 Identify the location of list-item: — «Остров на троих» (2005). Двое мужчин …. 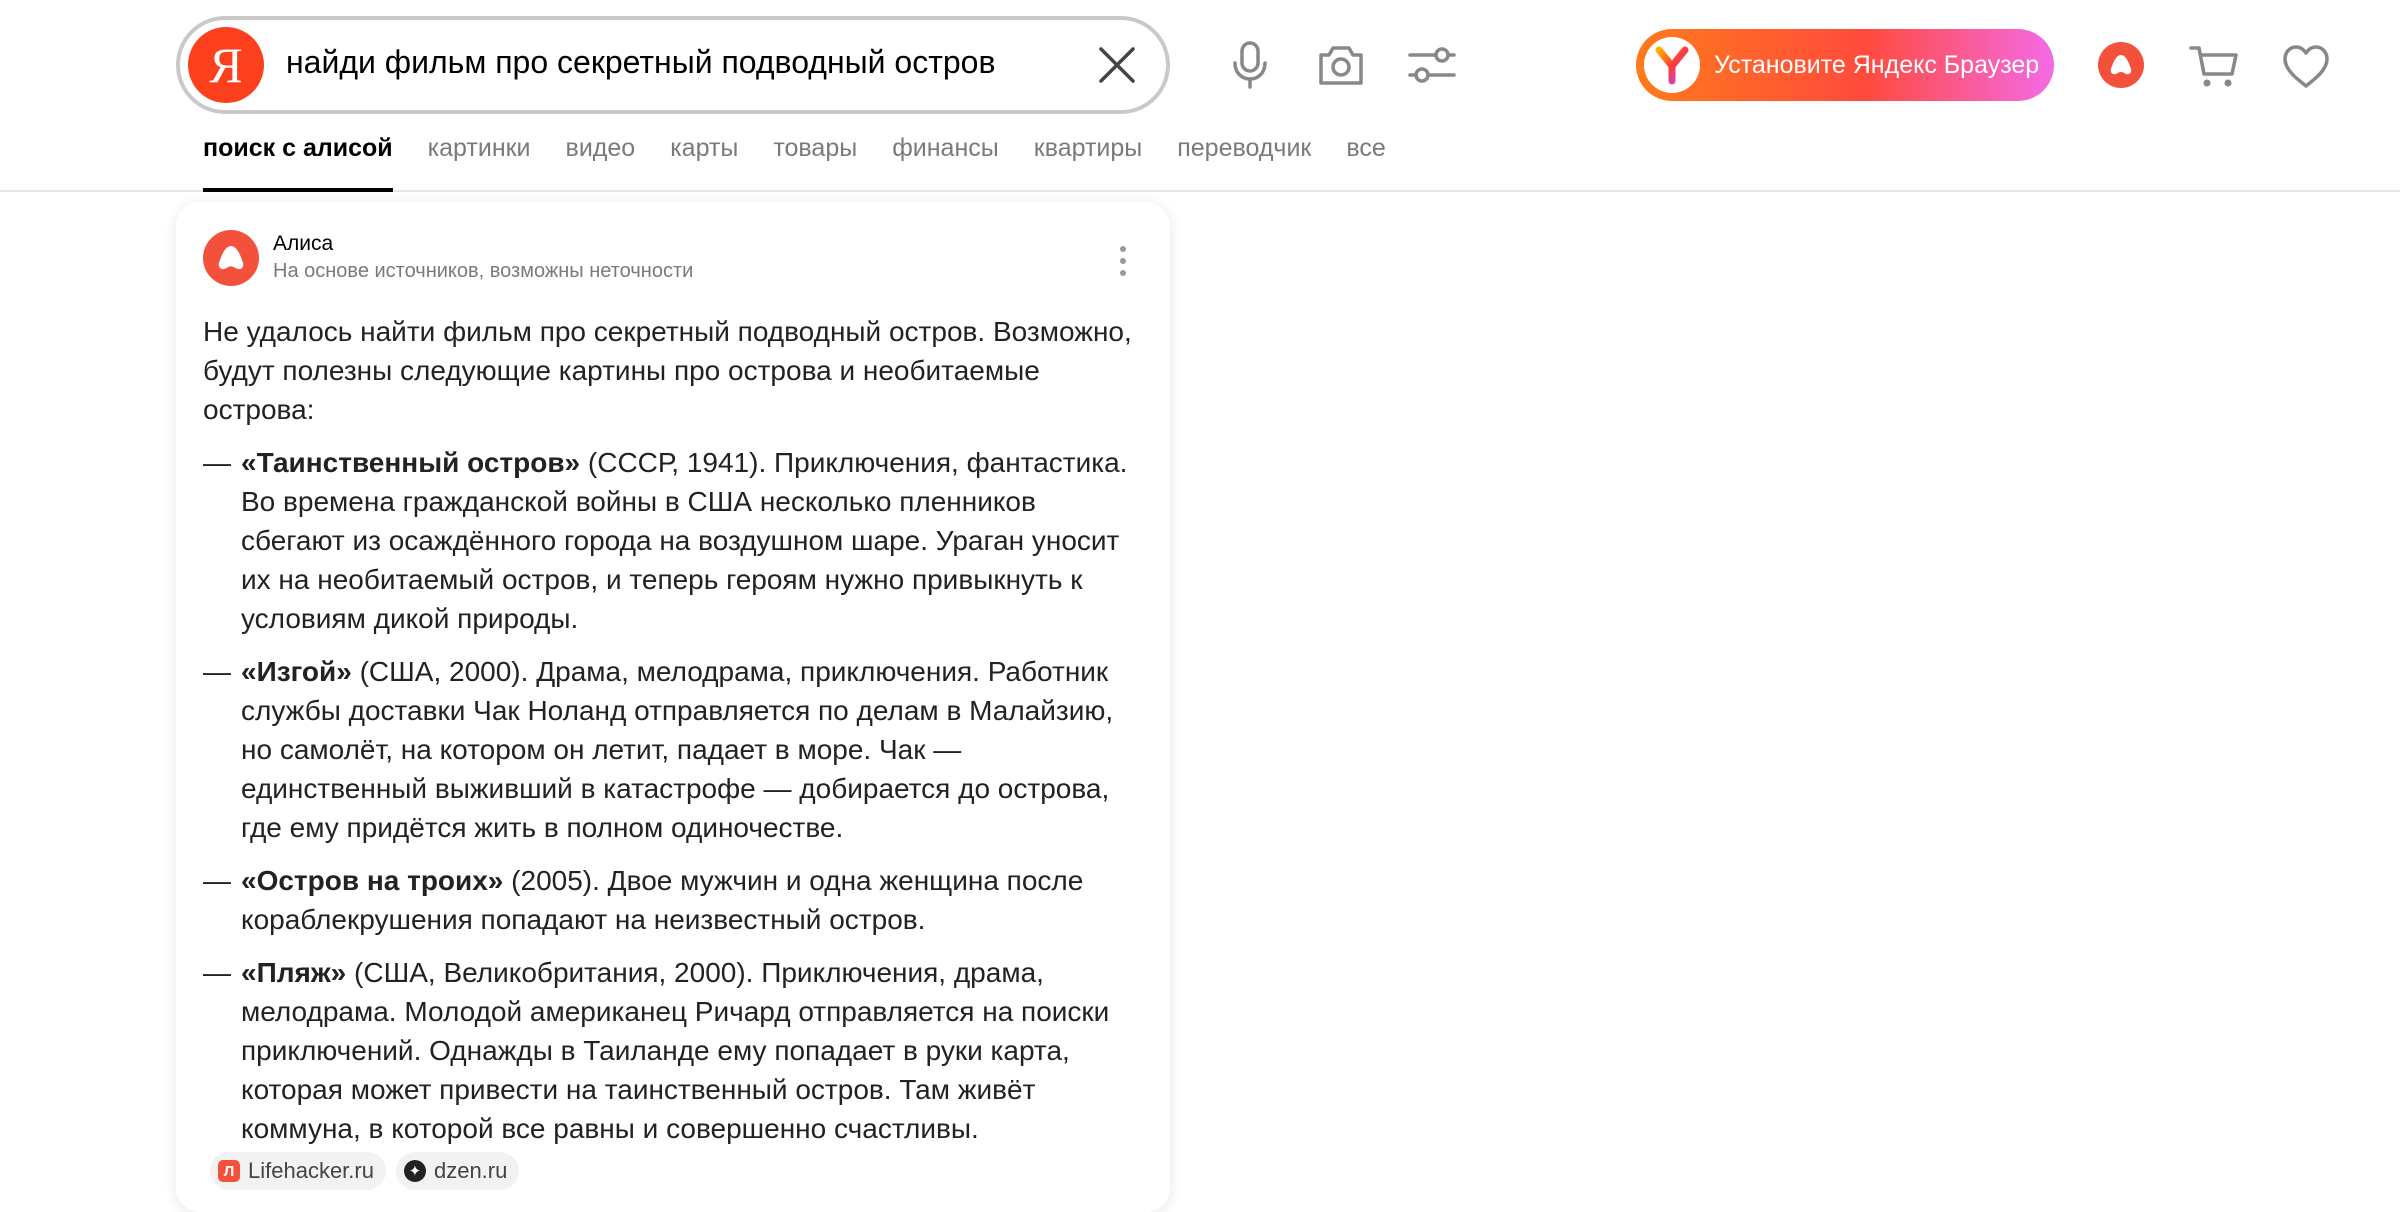
(673, 900).